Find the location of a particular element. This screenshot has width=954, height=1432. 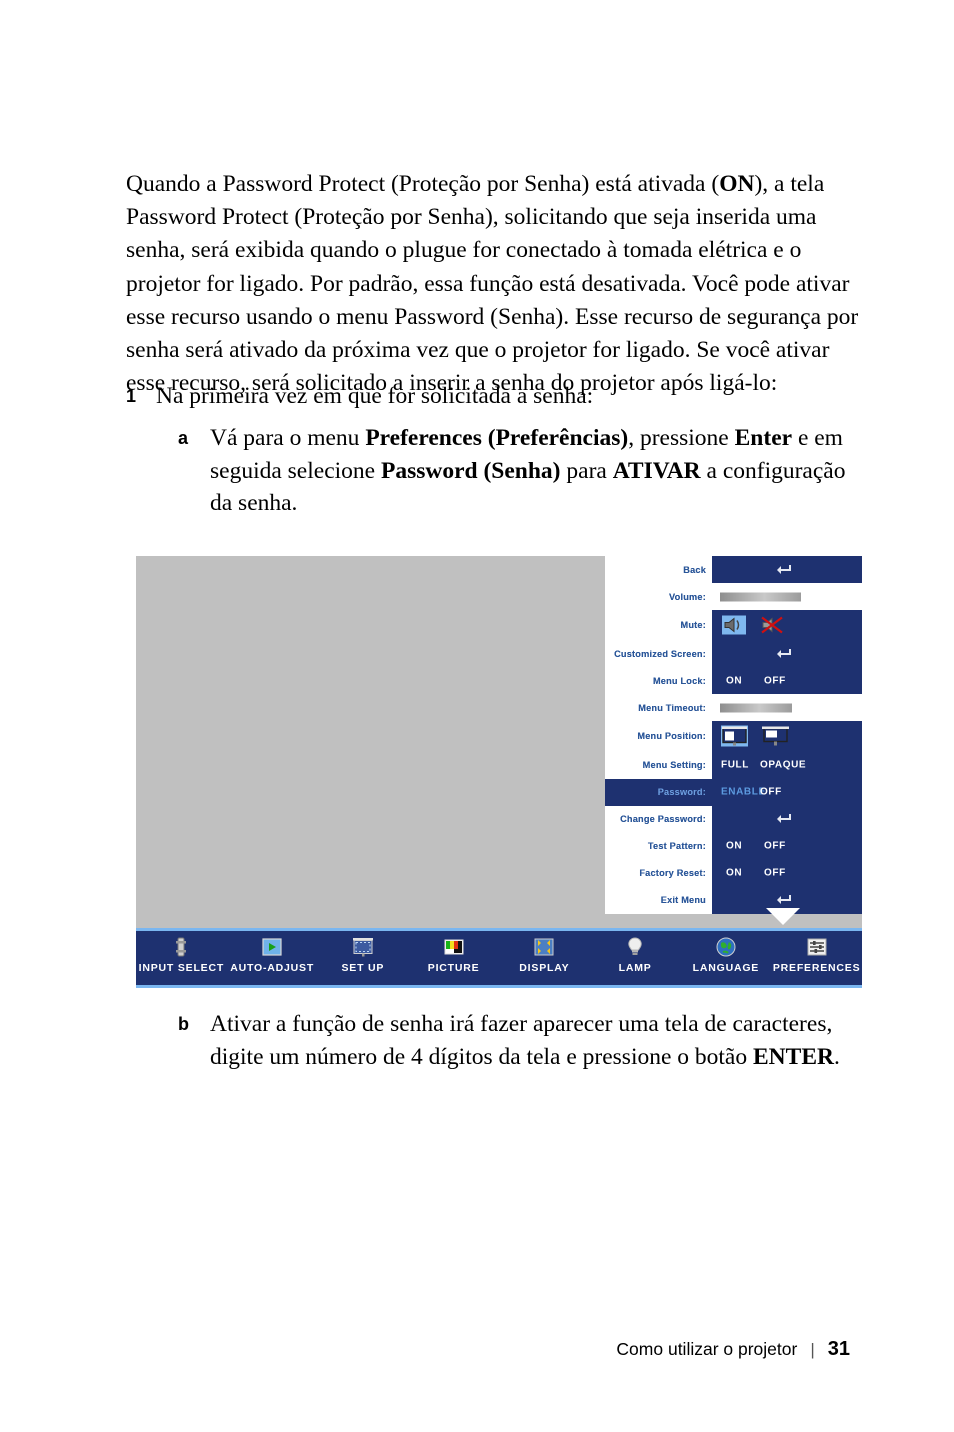

menu-row-menu-position: Menu Position: is located at coordinates (733, 736).